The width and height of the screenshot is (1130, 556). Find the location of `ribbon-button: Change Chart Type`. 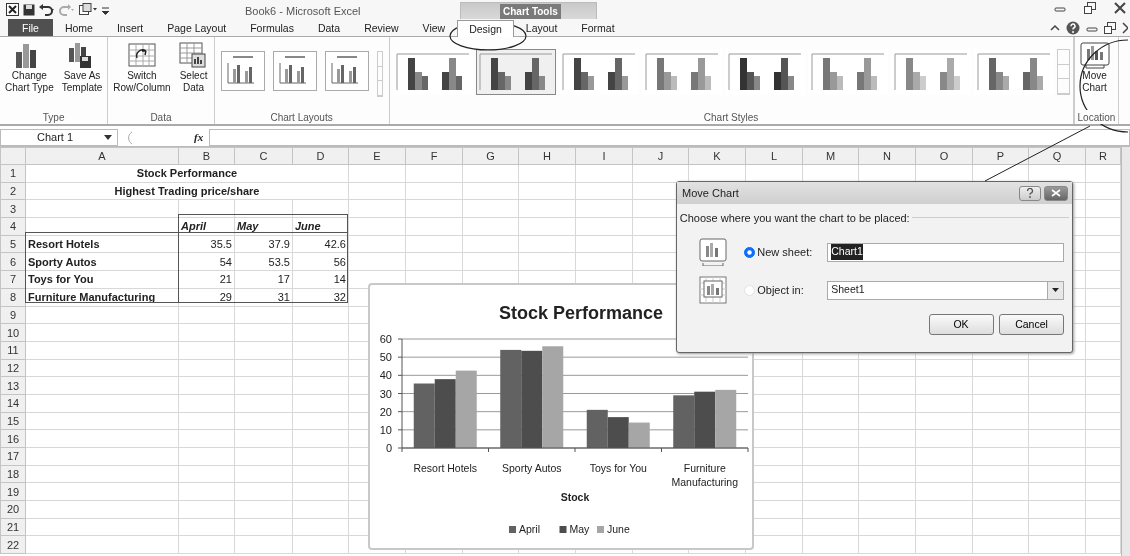

ribbon-button: Change Chart Type is located at coordinates (29, 68).